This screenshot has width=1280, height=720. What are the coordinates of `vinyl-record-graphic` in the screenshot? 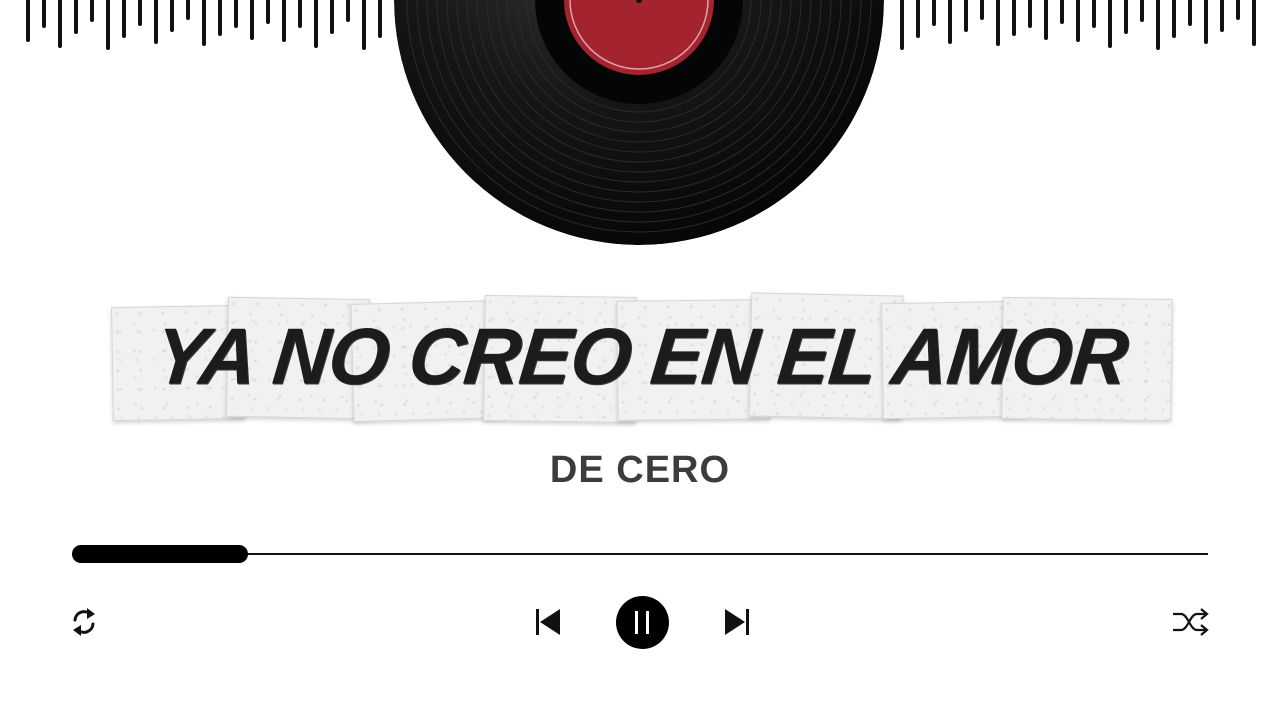 It's located at (639, 122).